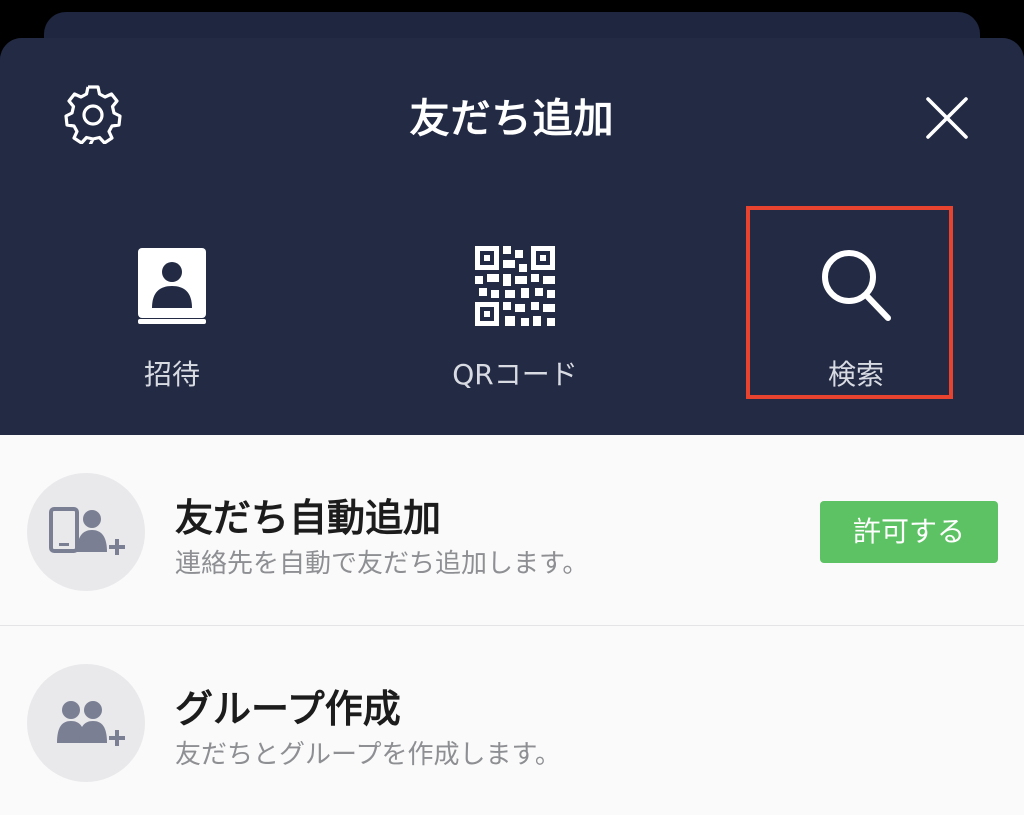 Image resolution: width=1024 pixels, height=815 pixels. Describe the element at coordinates (288, 709) in the screenshot. I see `create-group-title: グループ作成` at that location.